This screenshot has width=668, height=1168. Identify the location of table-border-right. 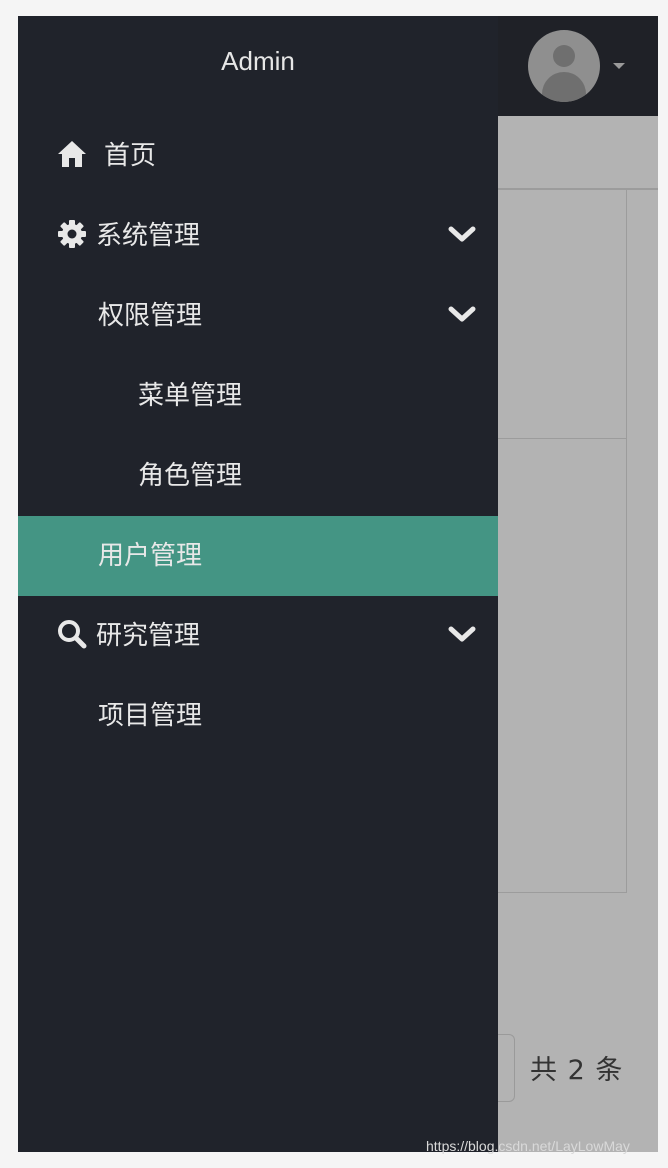
(626, 541).